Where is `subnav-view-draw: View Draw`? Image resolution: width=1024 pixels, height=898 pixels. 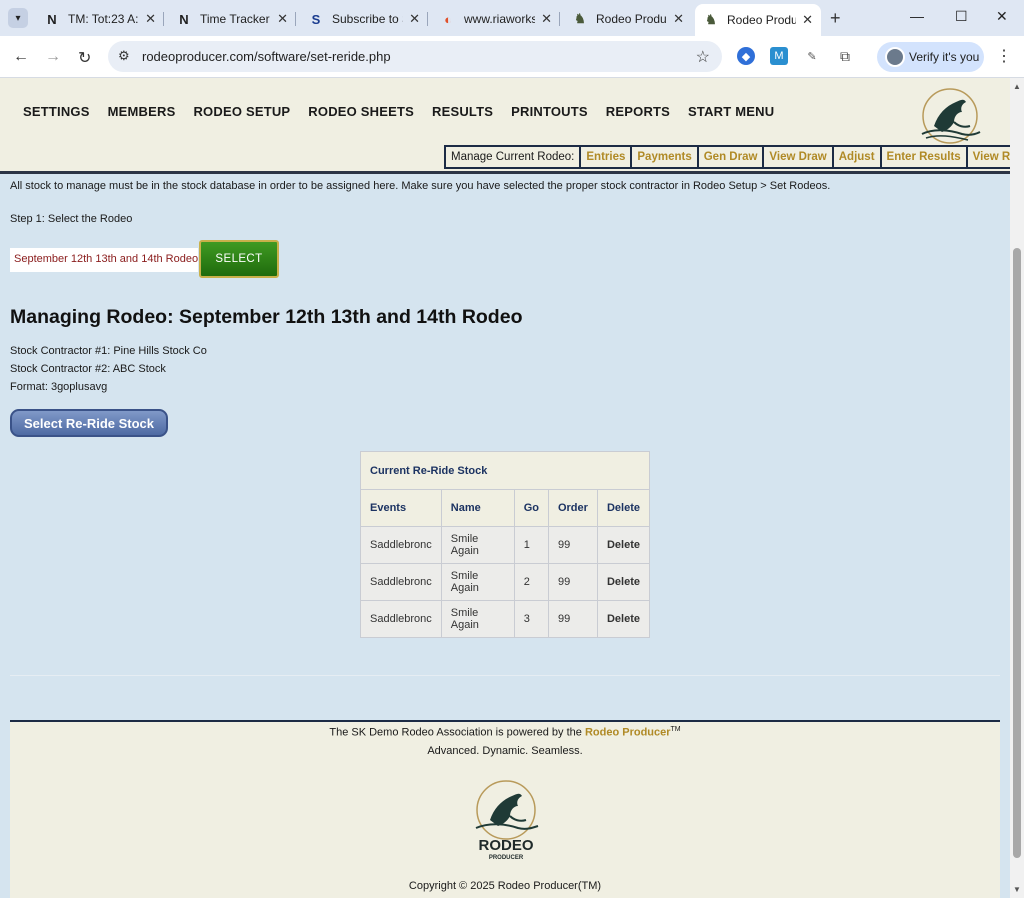 subnav-view-draw: View Draw is located at coordinates (799, 157).